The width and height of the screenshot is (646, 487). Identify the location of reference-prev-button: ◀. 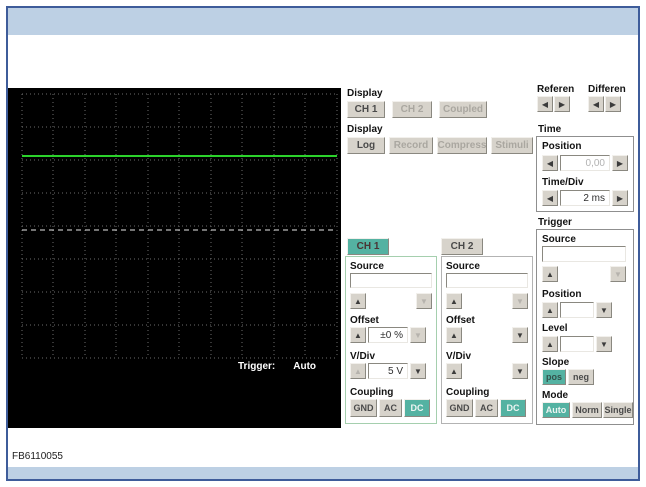
(545, 104).